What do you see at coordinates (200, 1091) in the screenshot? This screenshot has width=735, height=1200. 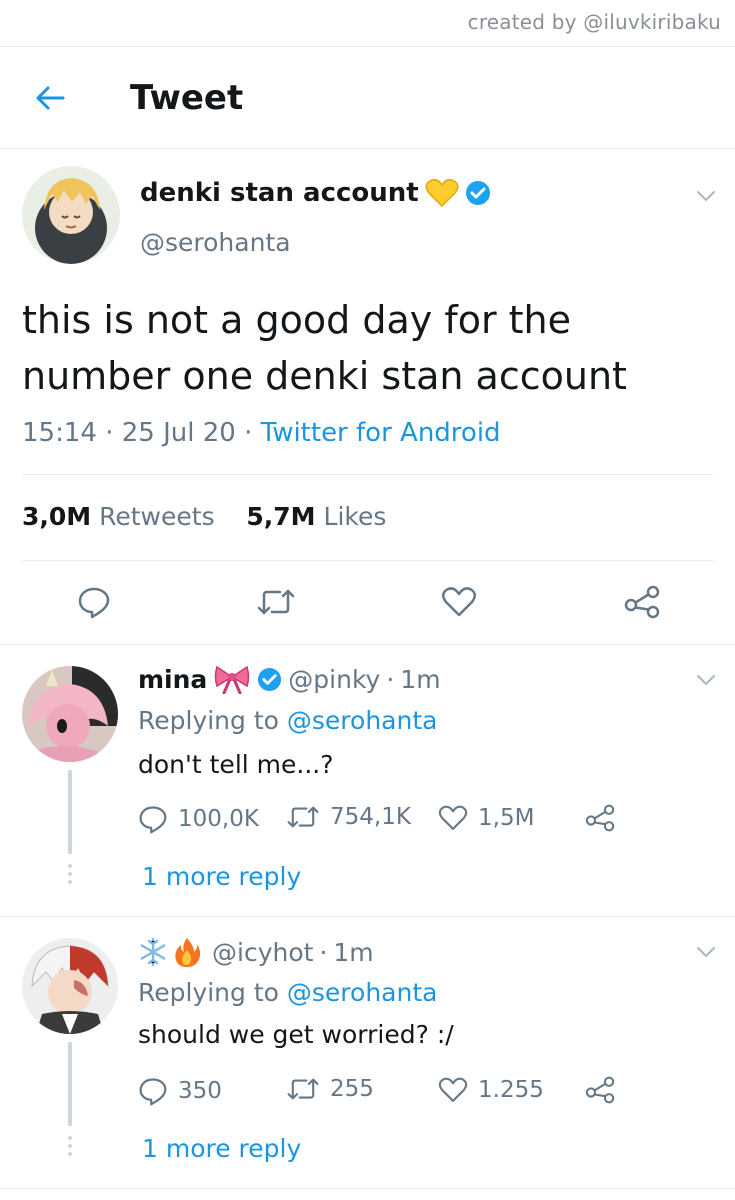 I see `comment-count: 350` at bounding box center [200, 1091].